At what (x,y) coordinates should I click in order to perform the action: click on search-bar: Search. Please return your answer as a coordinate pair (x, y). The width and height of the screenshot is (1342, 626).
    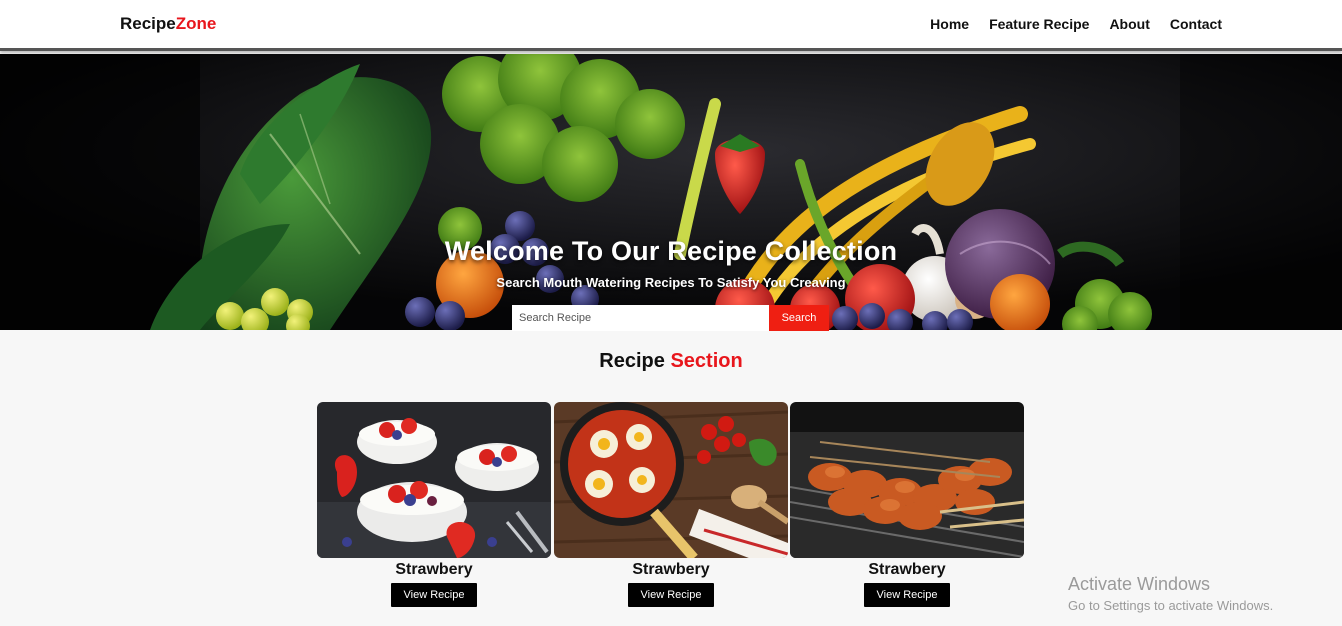
    Looking at the image, I should click on (670, 318).